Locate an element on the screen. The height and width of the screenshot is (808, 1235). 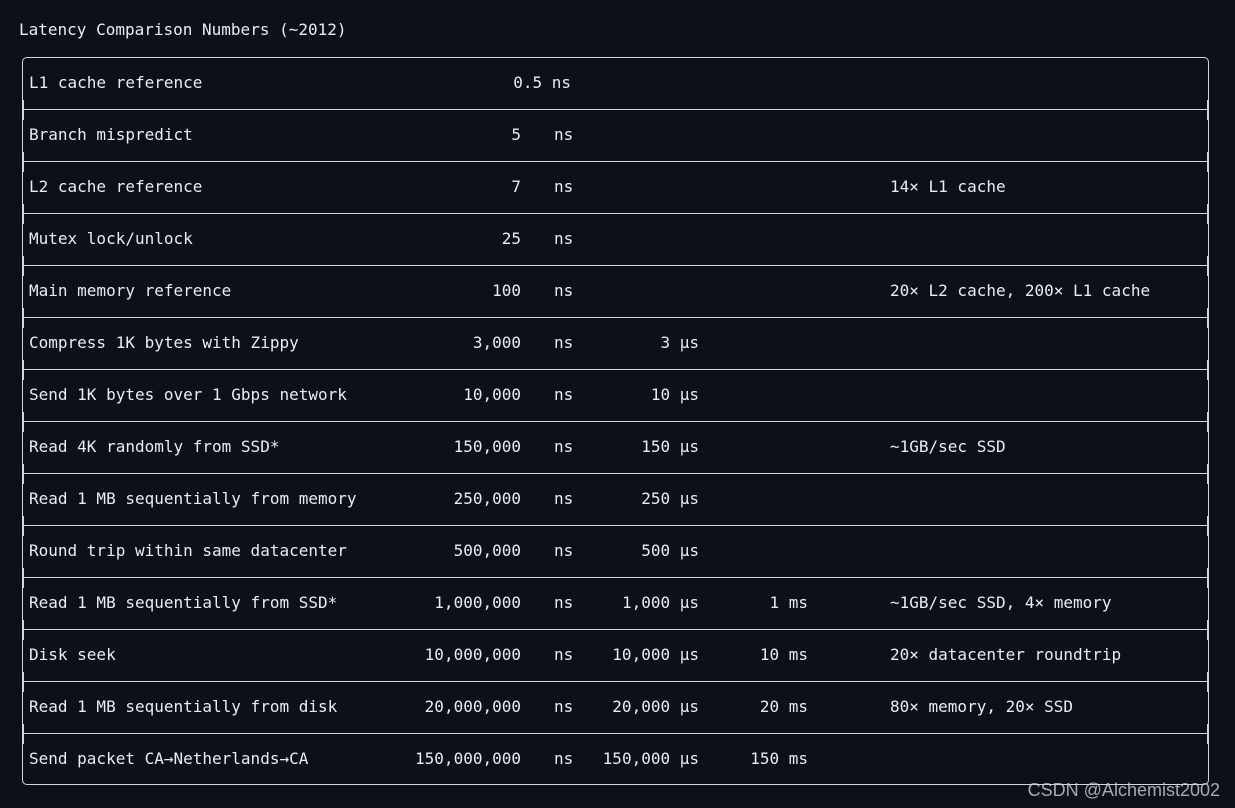
row-name: Main memory reference is located at coordinates (130, 290).